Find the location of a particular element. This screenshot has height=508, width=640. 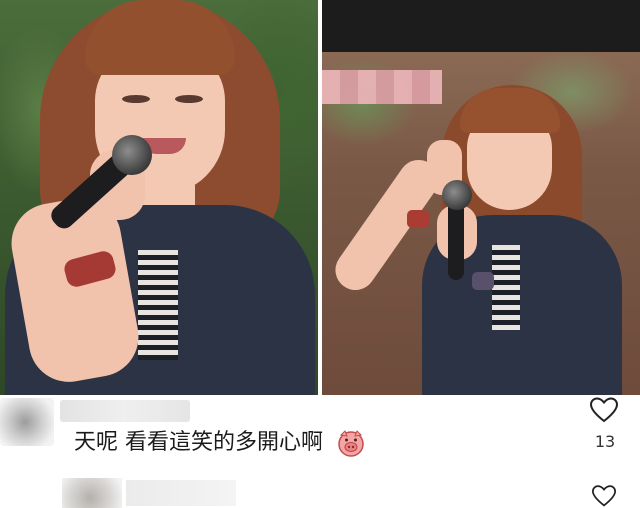

avatar-blurred is located at coordinates (27, 422).